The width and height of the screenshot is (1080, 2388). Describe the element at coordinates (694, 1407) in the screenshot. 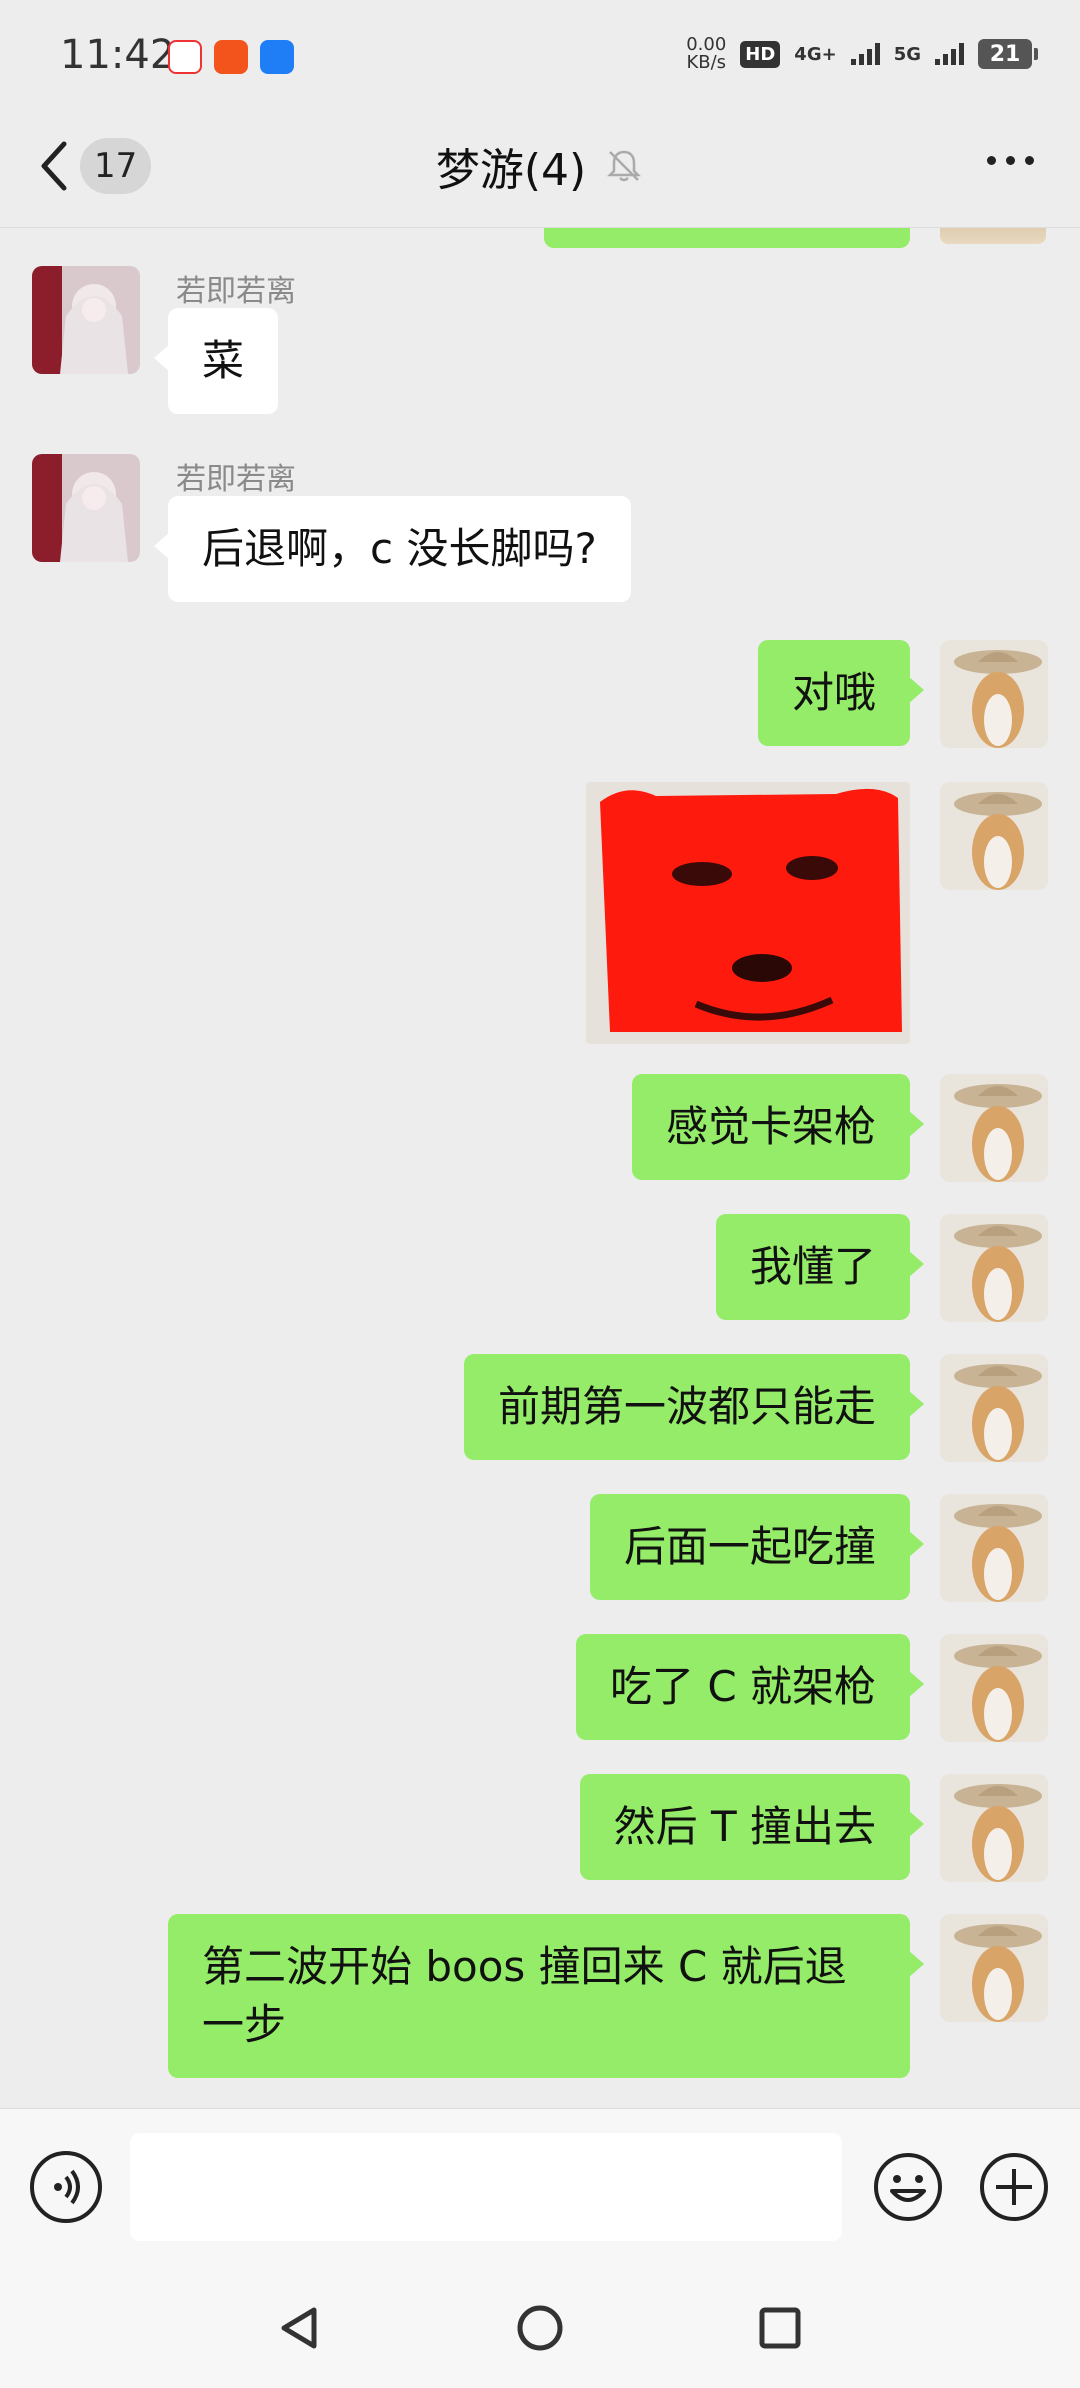

I see `message-bubble: 前期第一波都只能走` at that location.